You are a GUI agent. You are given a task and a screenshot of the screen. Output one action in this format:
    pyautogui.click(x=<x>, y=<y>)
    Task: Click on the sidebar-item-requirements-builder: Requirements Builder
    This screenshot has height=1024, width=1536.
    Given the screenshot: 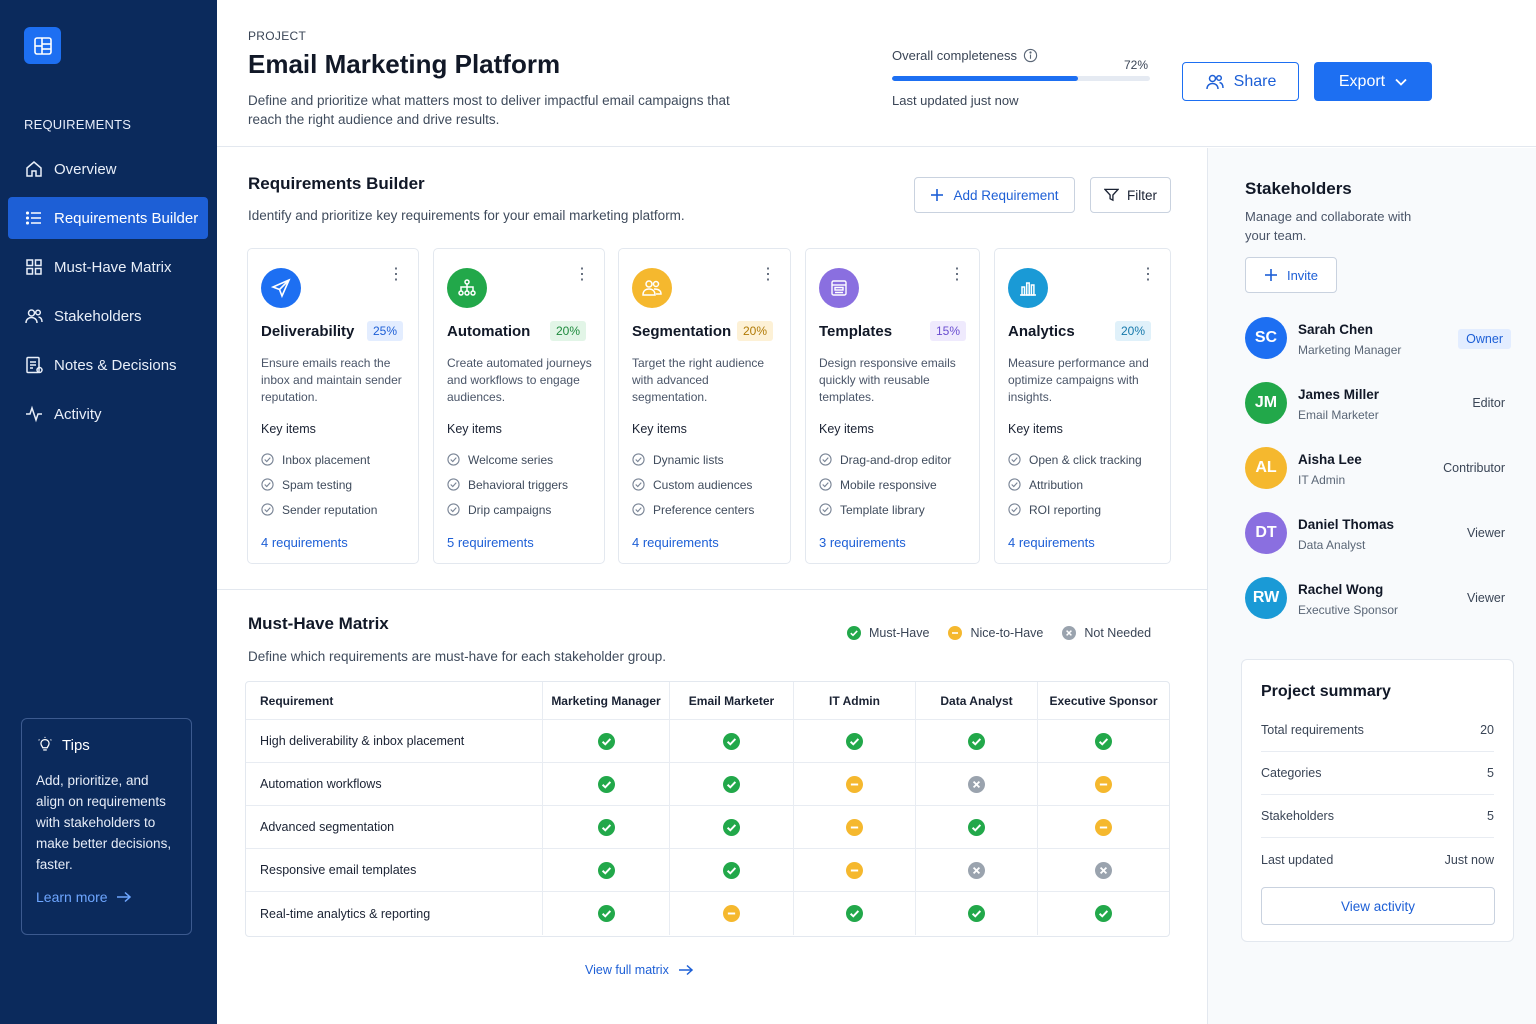 What is the action you would take?
    pyautogui.click(x=108, y=218)
    